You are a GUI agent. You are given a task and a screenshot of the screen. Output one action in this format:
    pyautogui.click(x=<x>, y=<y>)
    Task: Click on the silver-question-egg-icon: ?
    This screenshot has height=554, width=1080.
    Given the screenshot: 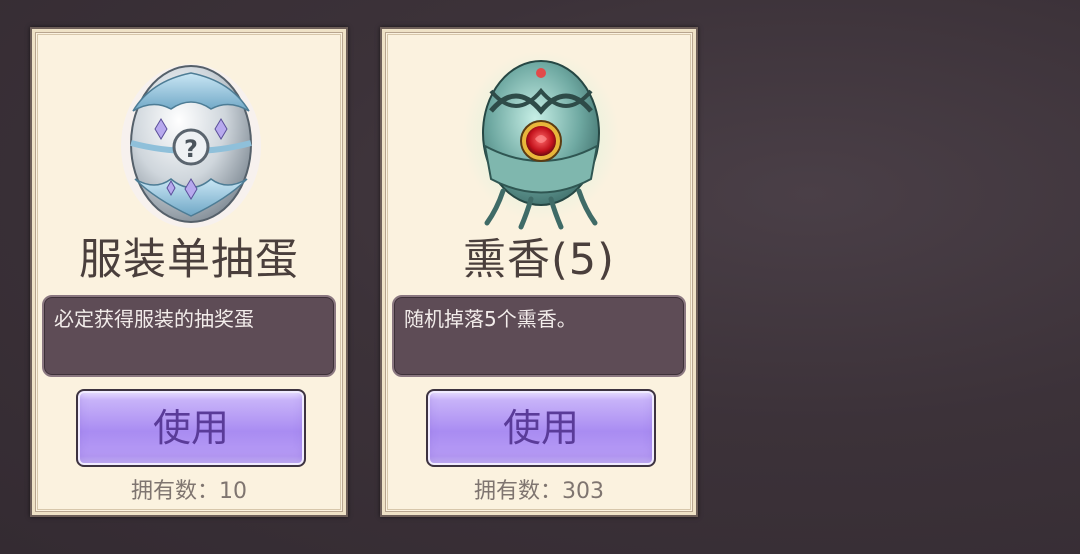 What is the action you would take?
    pyautogui.click(x=191, y=146)
    